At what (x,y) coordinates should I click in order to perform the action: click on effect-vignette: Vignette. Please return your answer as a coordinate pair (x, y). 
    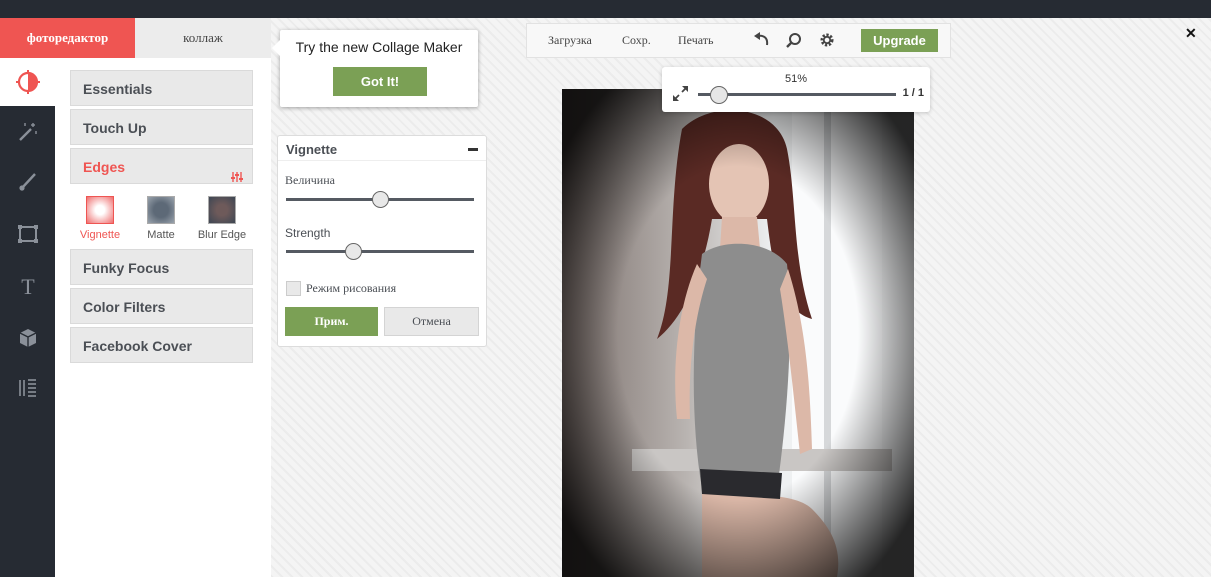
    Looking at the image, I should click on (100, 218).